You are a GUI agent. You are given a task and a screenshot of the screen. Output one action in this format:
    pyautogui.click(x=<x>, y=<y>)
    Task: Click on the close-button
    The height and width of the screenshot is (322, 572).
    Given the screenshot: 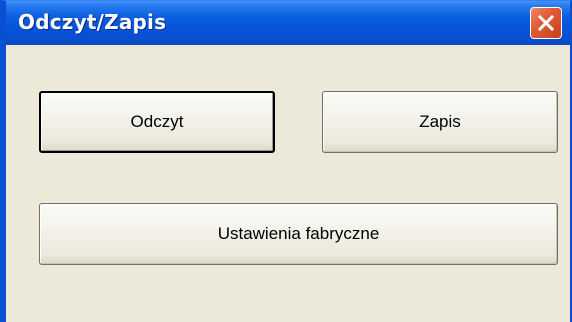 What is the action you would take?
    pyautogui.click(x=546, y=23)
    